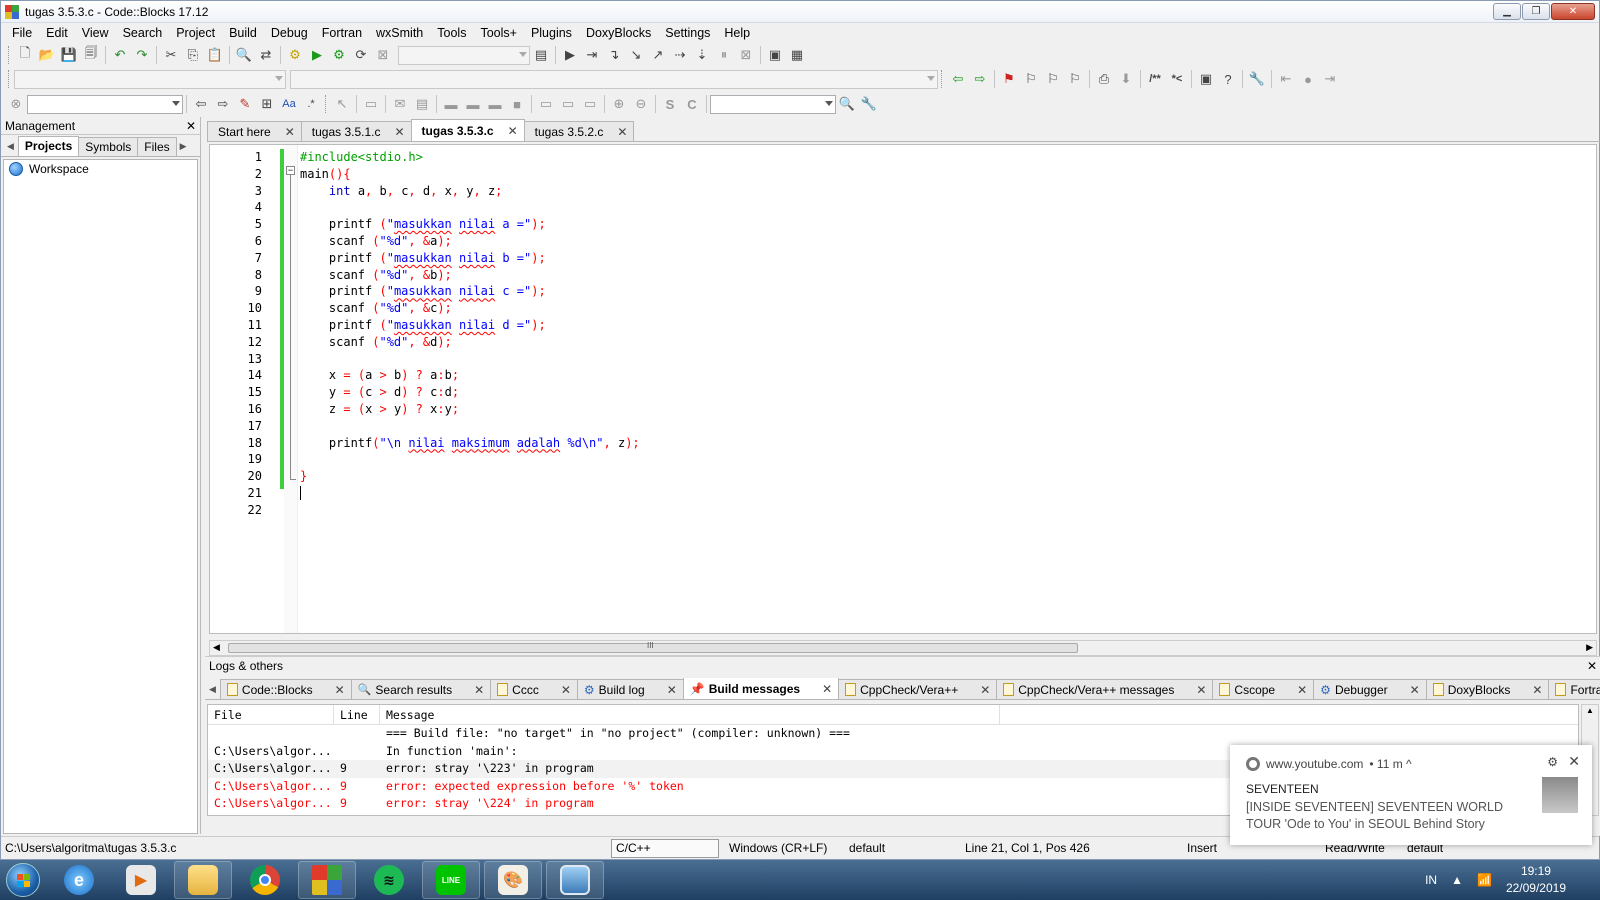  What do you see at coordinates (1536, 880) in the screenshot?
I see `clock: 19:19 22/09/2019` at bounding box center [1536, 880].